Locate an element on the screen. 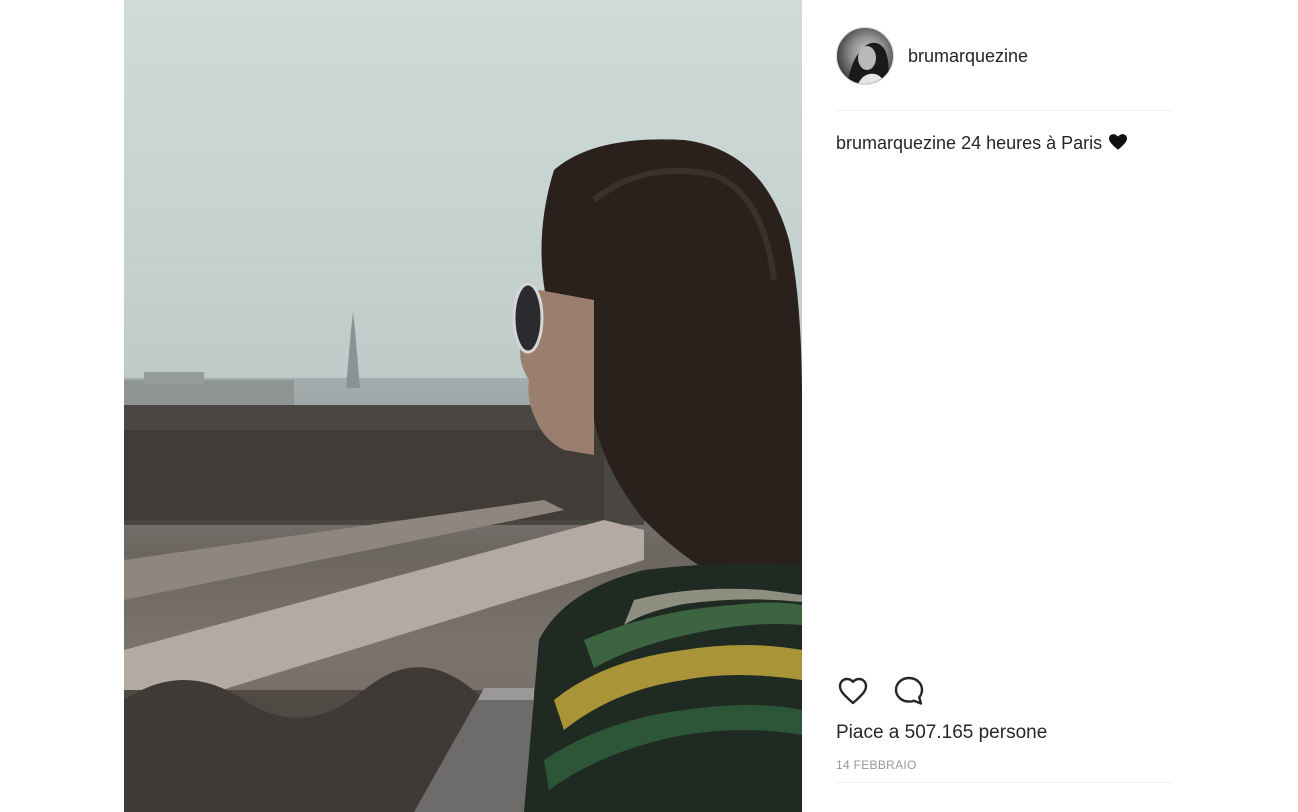  comment-button is located at coordinates (911, 691).